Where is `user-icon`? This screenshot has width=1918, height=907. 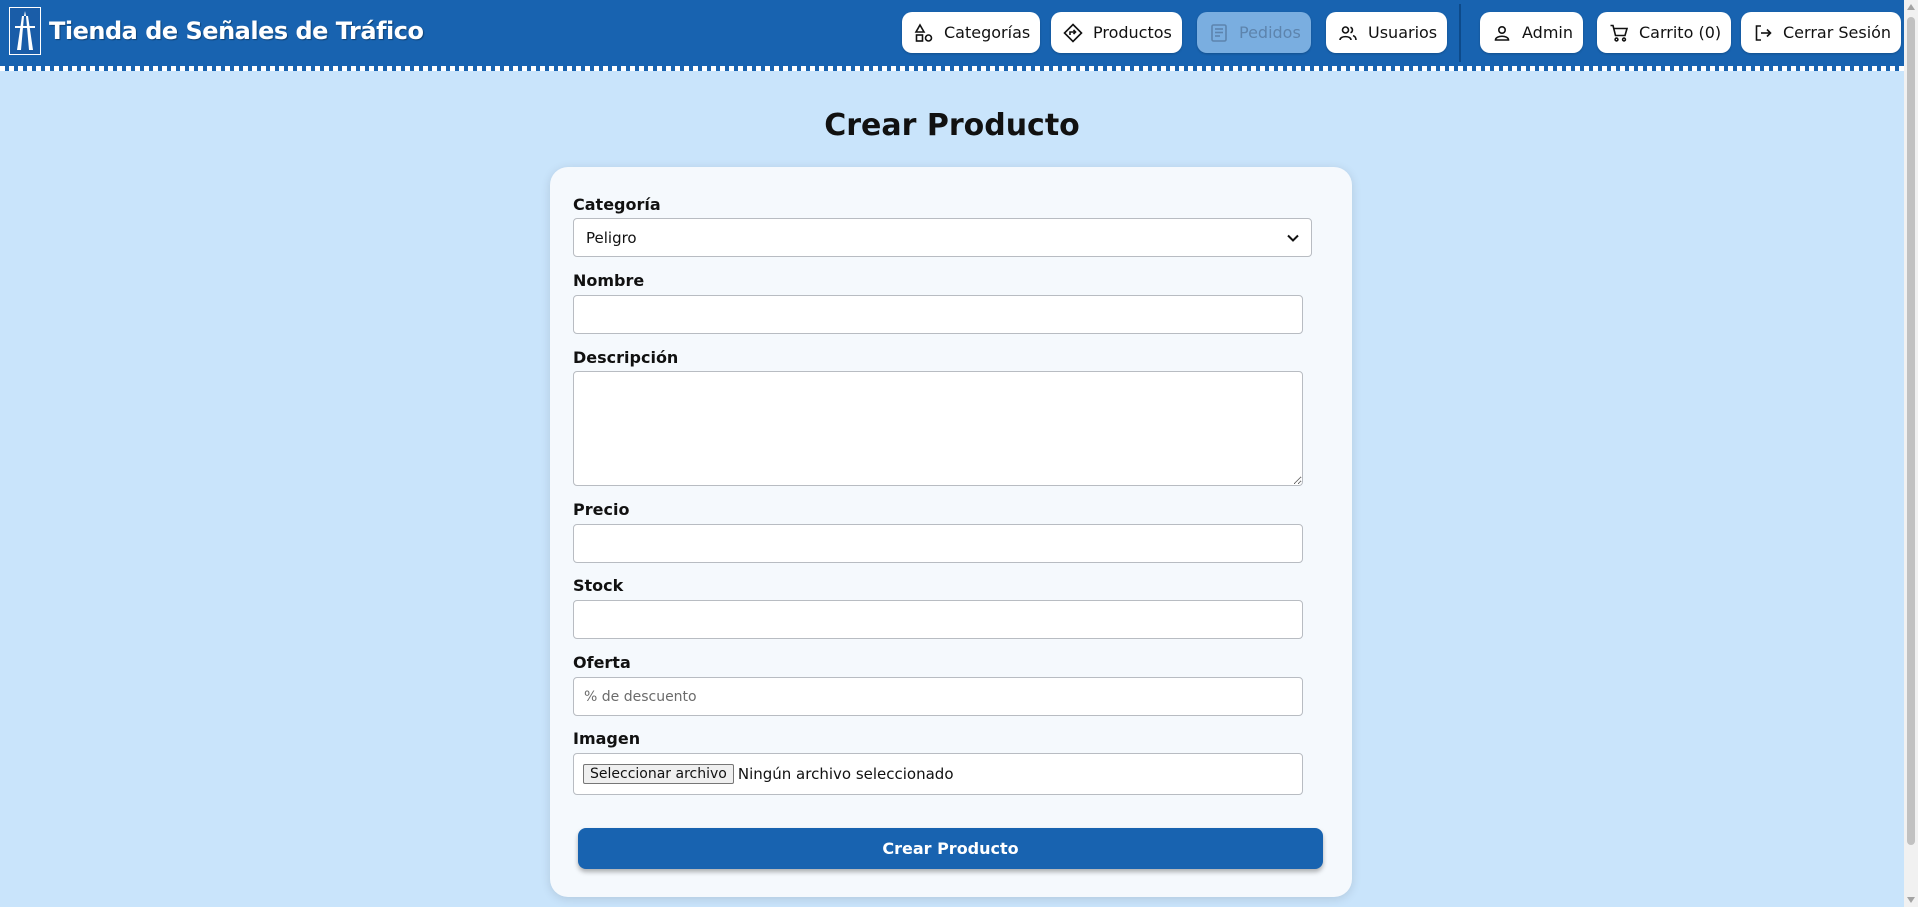
user-icon is located at coordinates (1502, 33).